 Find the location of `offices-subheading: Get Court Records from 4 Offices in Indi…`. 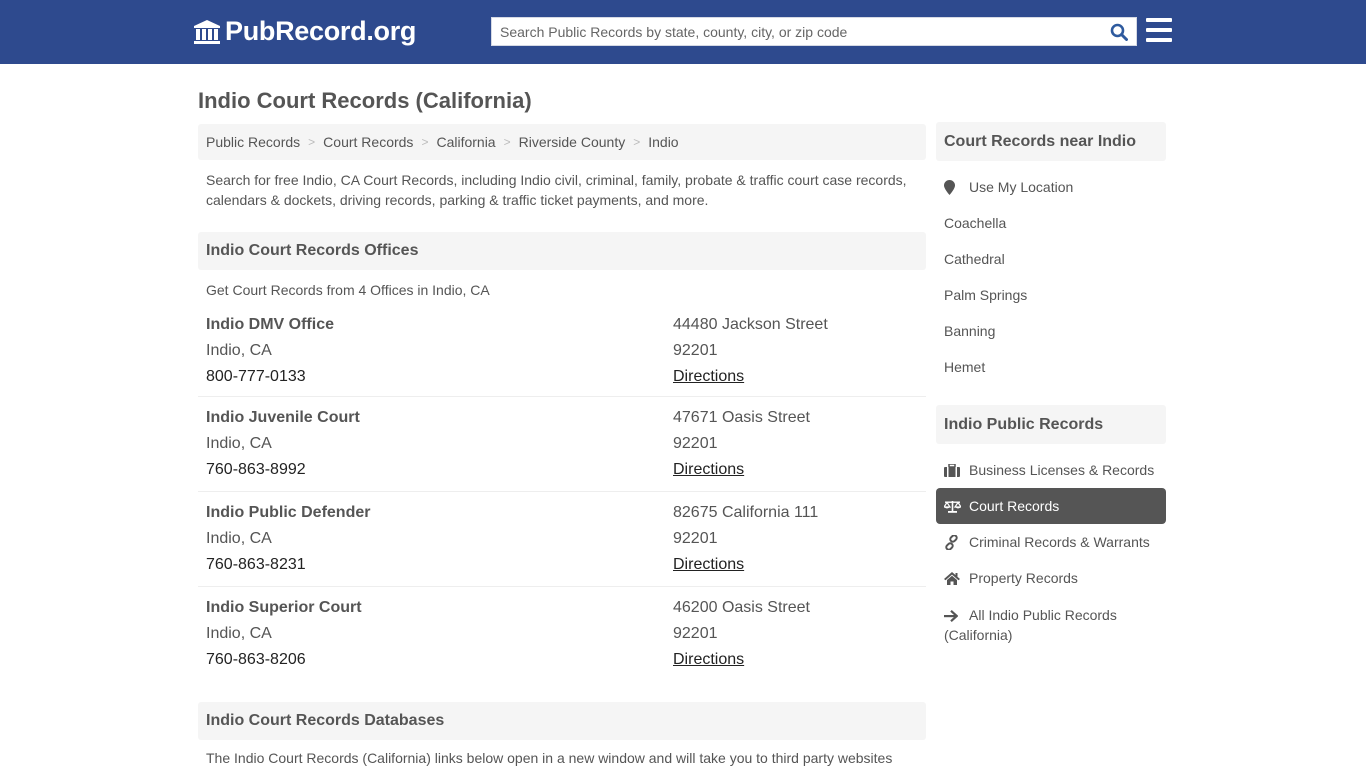

offices-subheading: Get Court Records from 4 Offices in Indi… is located at coordinates (348, 290).